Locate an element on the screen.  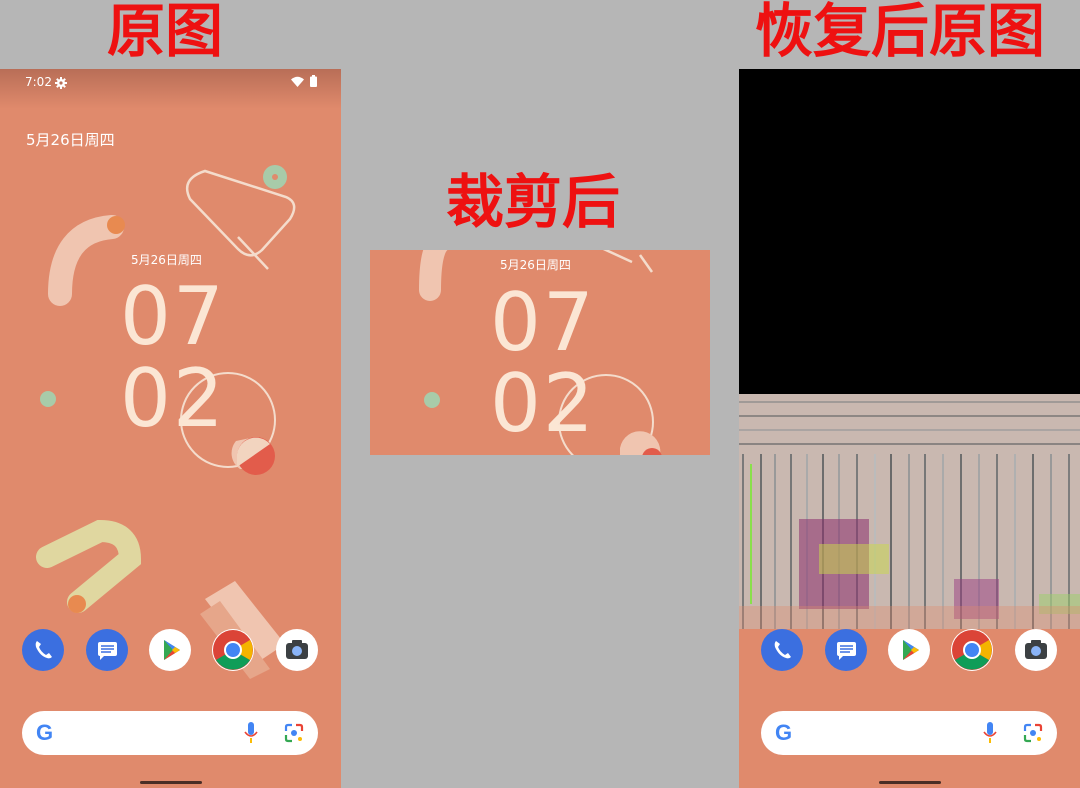
chrome-app-icon is located at coordinates (233, 650).